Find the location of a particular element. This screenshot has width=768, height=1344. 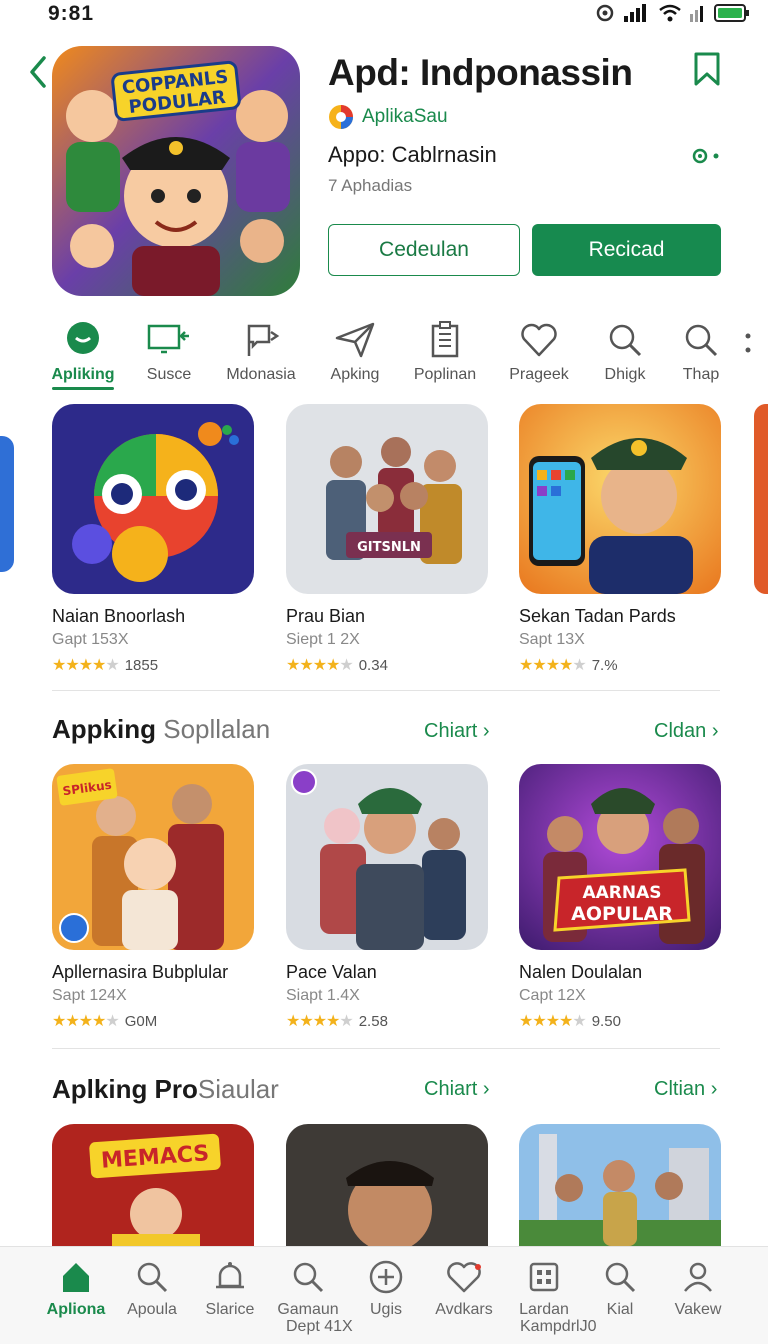

section-title-light: Siaular is located at coordinates (238, 1089).